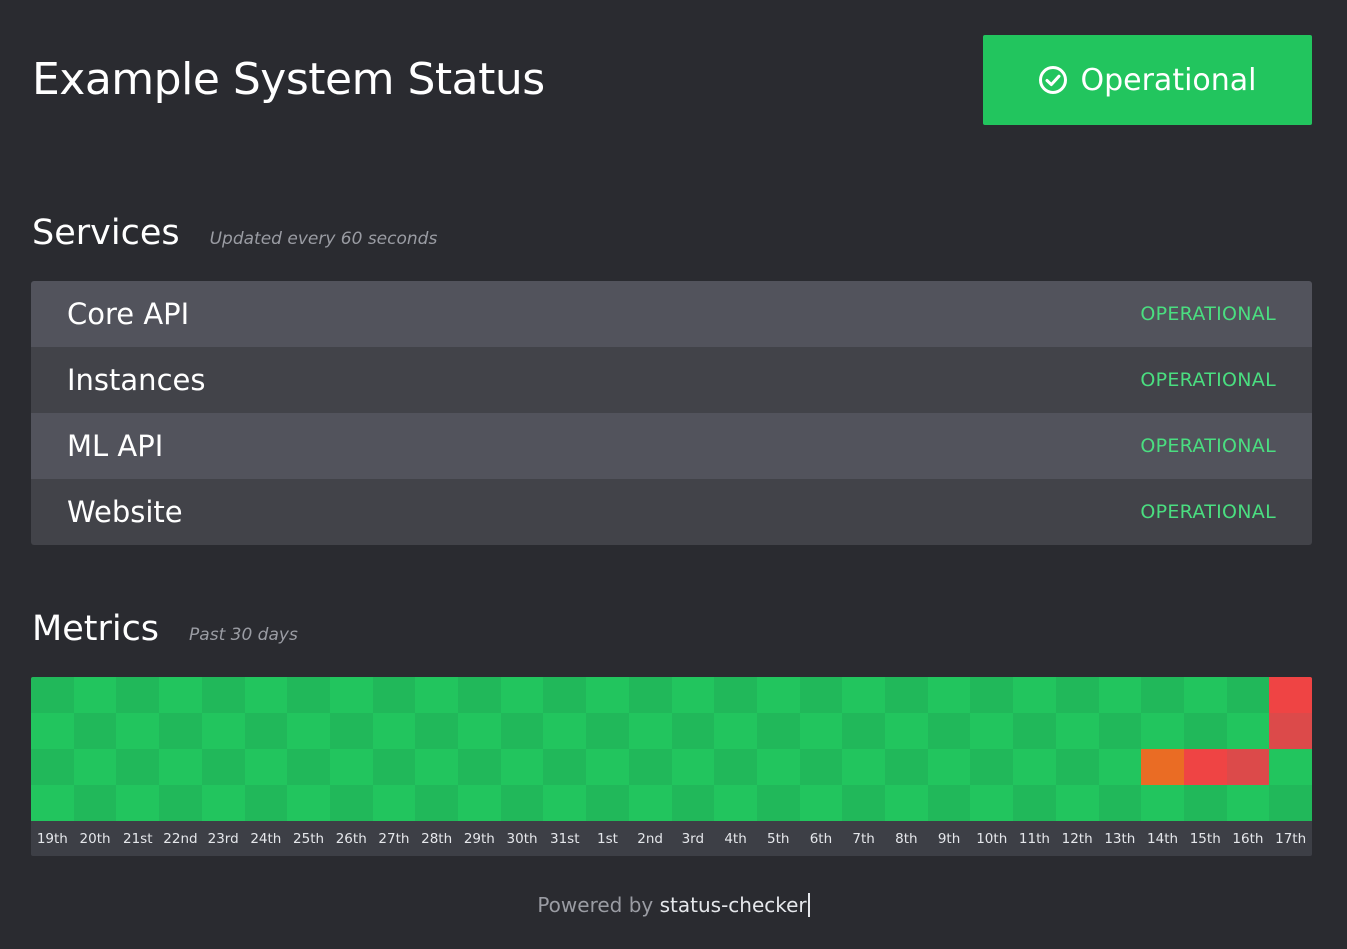 The image size is (1347, 949). Describe the element at coordinates (734, 905) in the screenshot. I see `footer-link: status-checker` at that location.